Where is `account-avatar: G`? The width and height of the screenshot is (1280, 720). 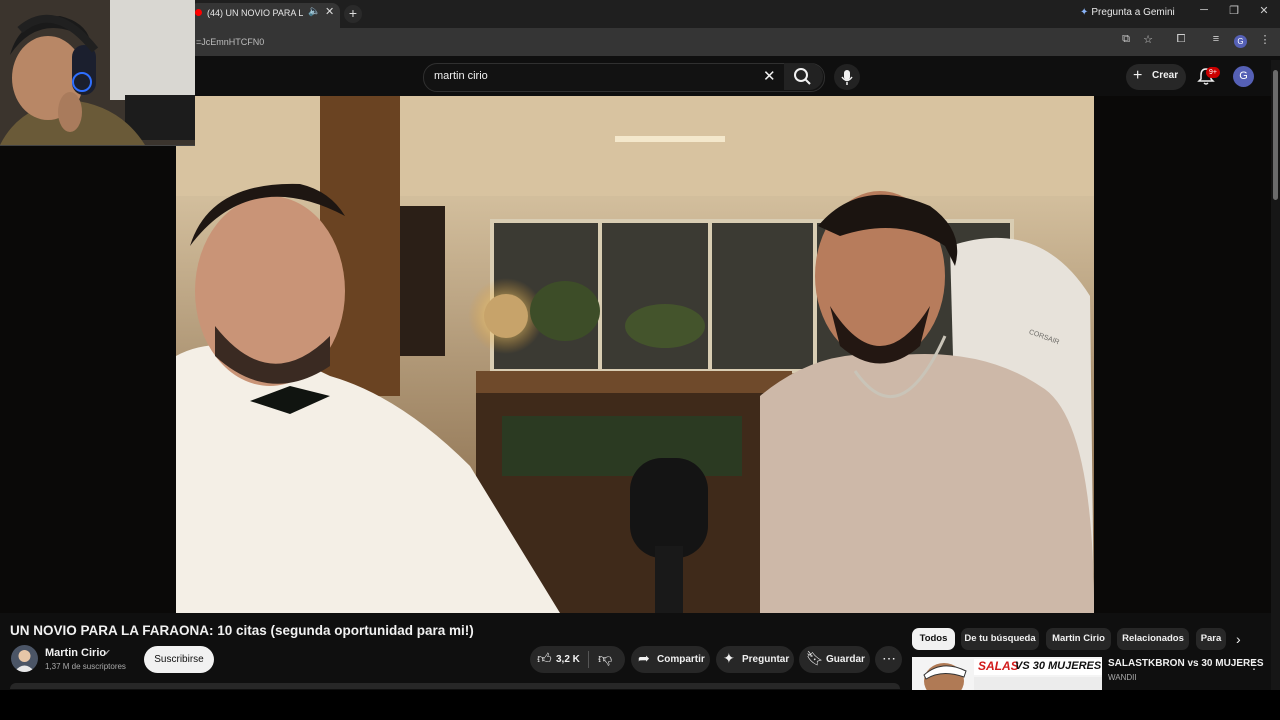
account-avatar: G is located at coordinates (1243, 76).